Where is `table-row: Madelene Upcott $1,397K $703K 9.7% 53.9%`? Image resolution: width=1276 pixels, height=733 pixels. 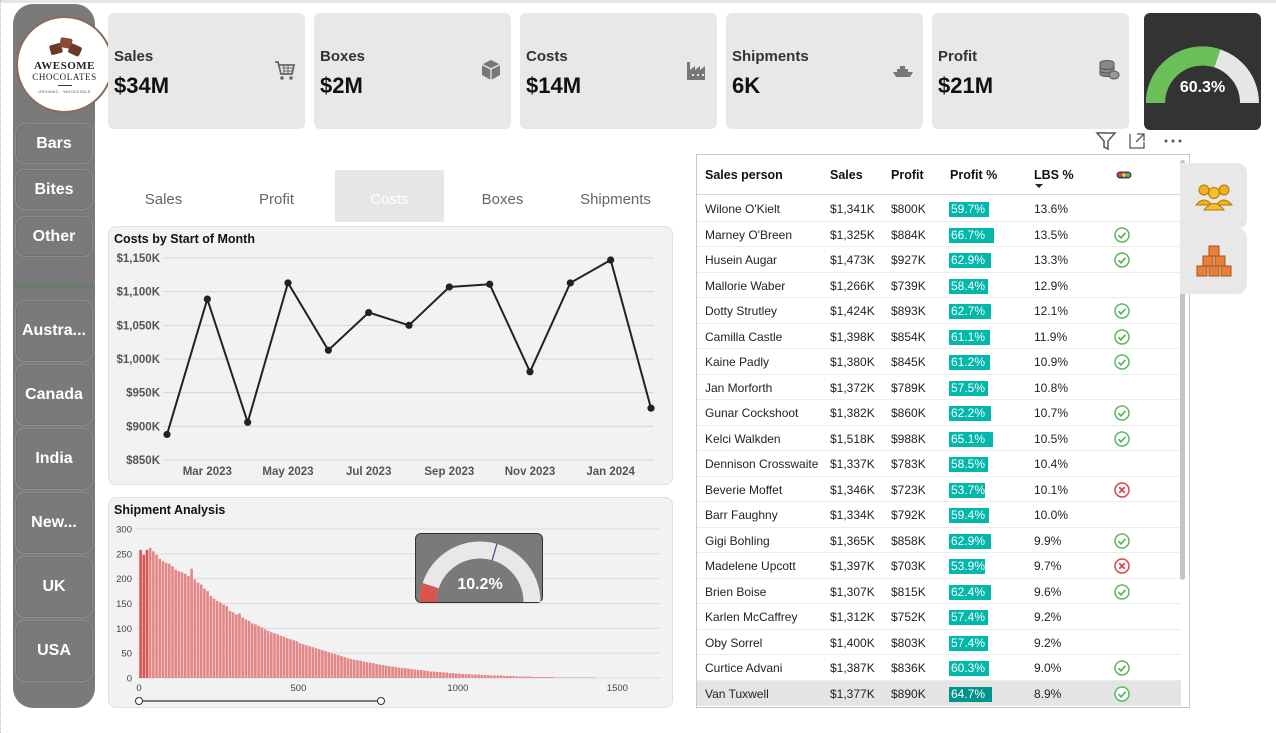 table-row: Madelene Upcott $1,397K $703K 9.7% 53.9% is located at coordinates (939, 566).